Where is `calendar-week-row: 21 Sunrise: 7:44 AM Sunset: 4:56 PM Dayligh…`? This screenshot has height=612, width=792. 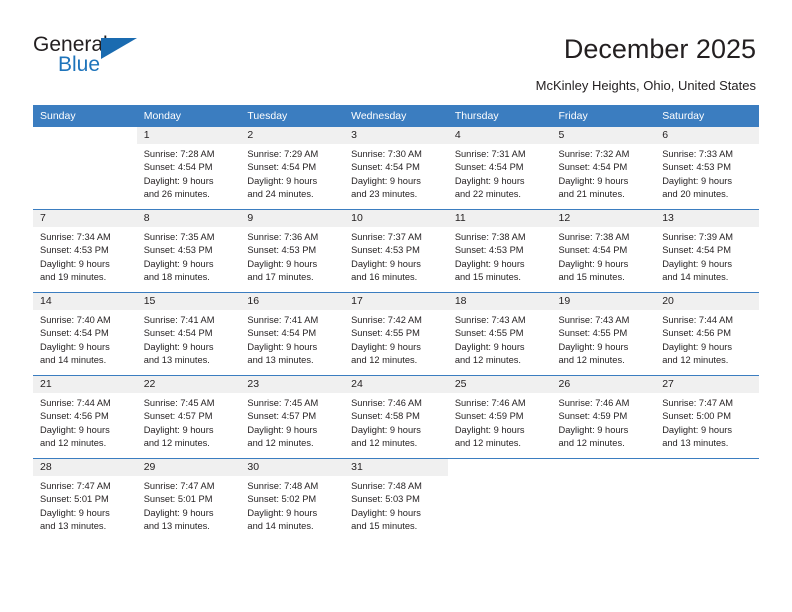 calendar-week-row: 21 Sunrise: 7:44 AM Sunset: 4:56 PM Dayligh… is located at coordinates (396, 417).